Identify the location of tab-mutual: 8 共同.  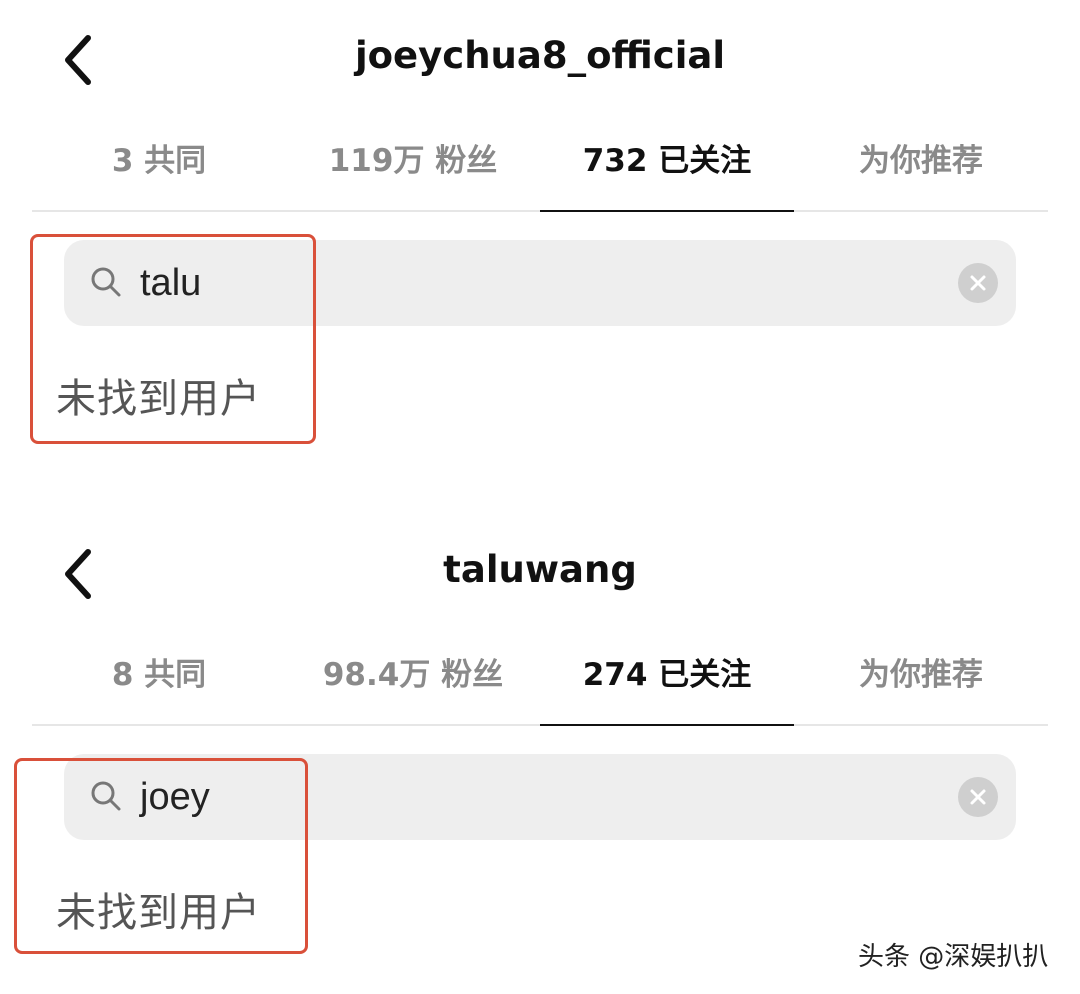
(159, 675).